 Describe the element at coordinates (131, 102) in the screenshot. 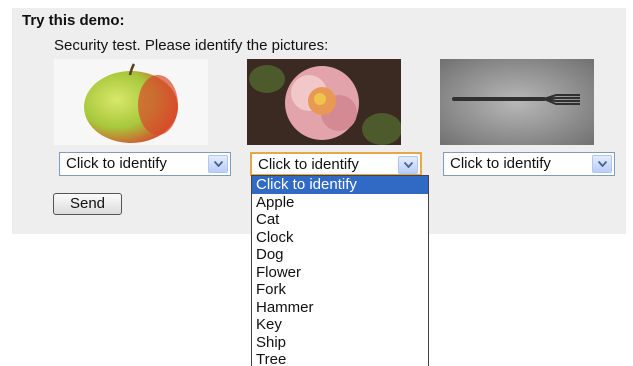

I see `apple-image` at that location.